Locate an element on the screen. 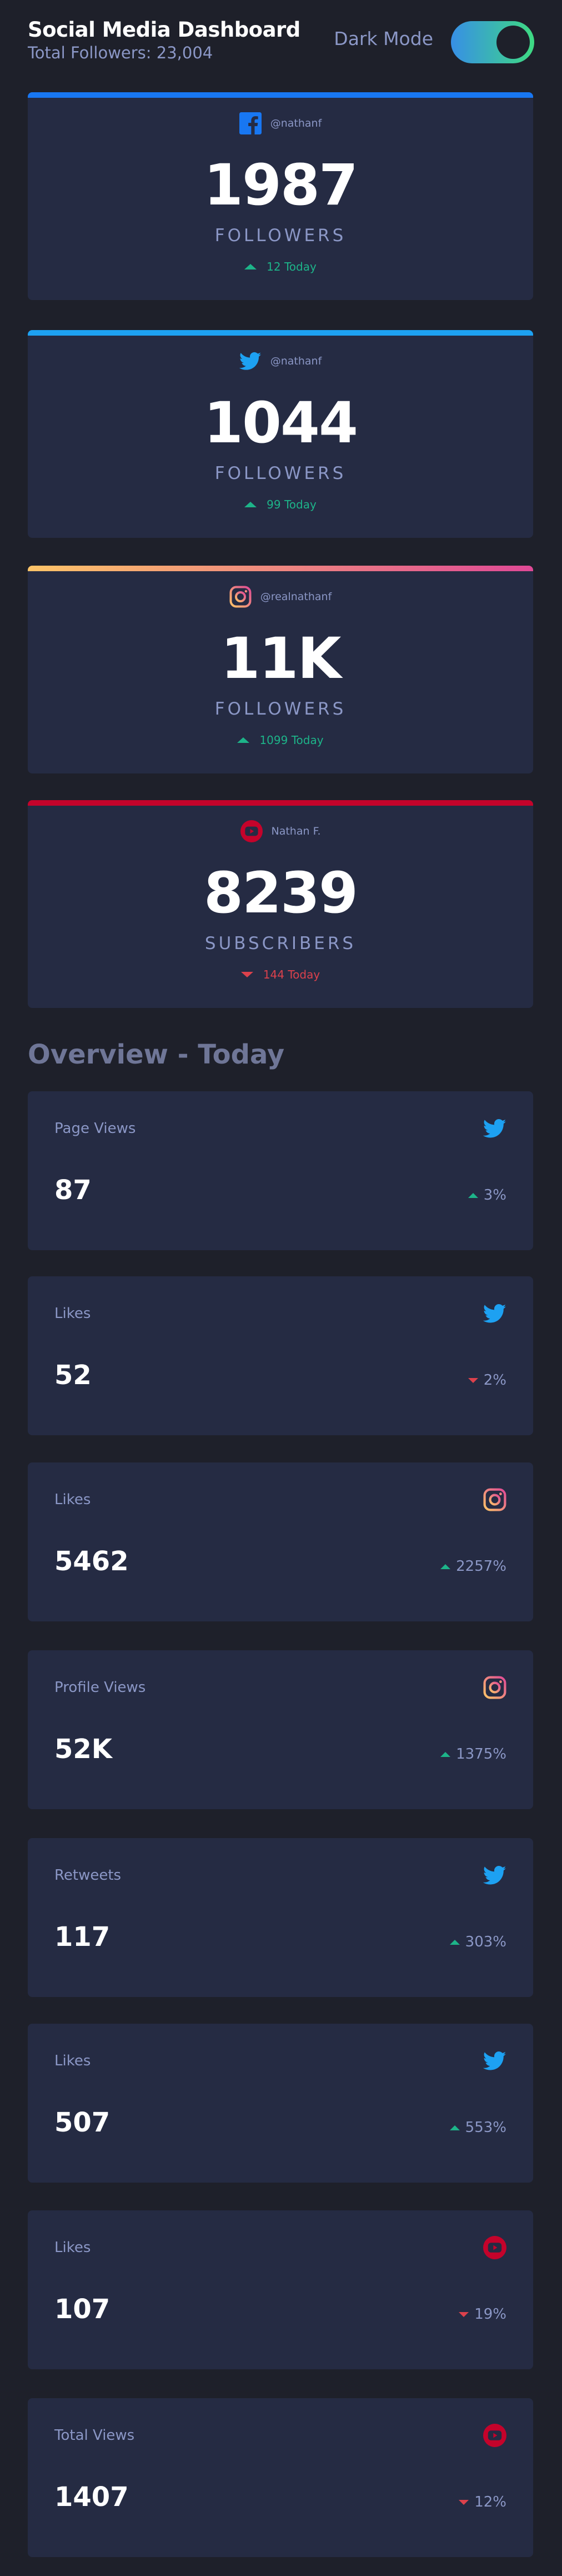 The image size is (562, 2576). daily-change: 99 Today is located at coordinates (280, 504).